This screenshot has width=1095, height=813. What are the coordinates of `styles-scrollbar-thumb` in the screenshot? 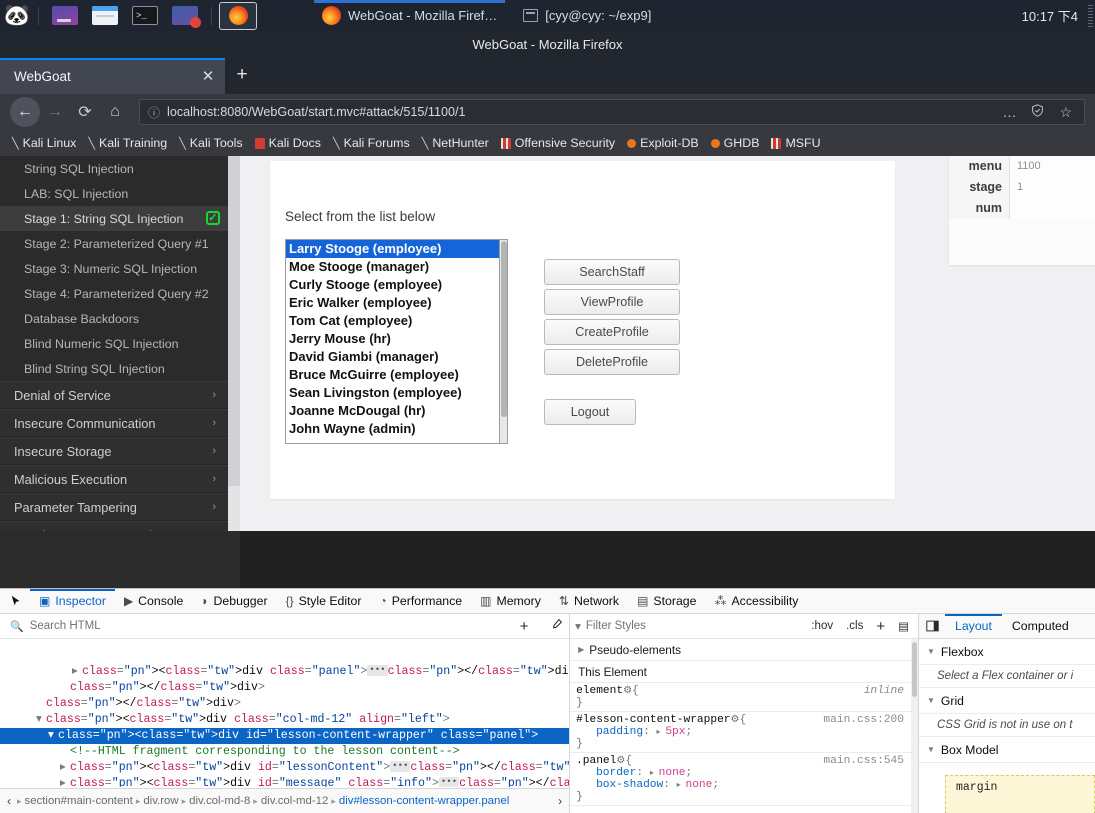 It's located at (914, 669).